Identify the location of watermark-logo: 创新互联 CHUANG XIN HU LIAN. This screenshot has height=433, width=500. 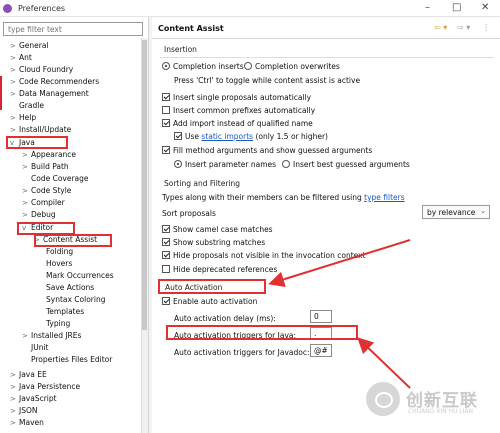
(426, 405).